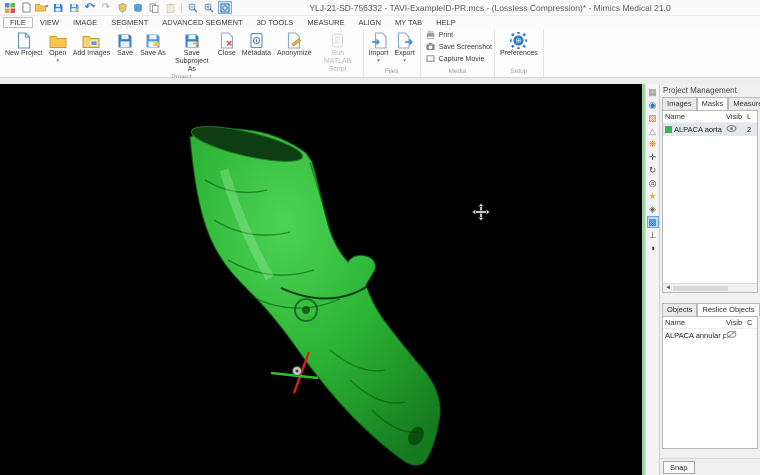  Describe the element at coordinates (653, 183) in the screenshot. I see `orbit-icon: ◎` at that location.